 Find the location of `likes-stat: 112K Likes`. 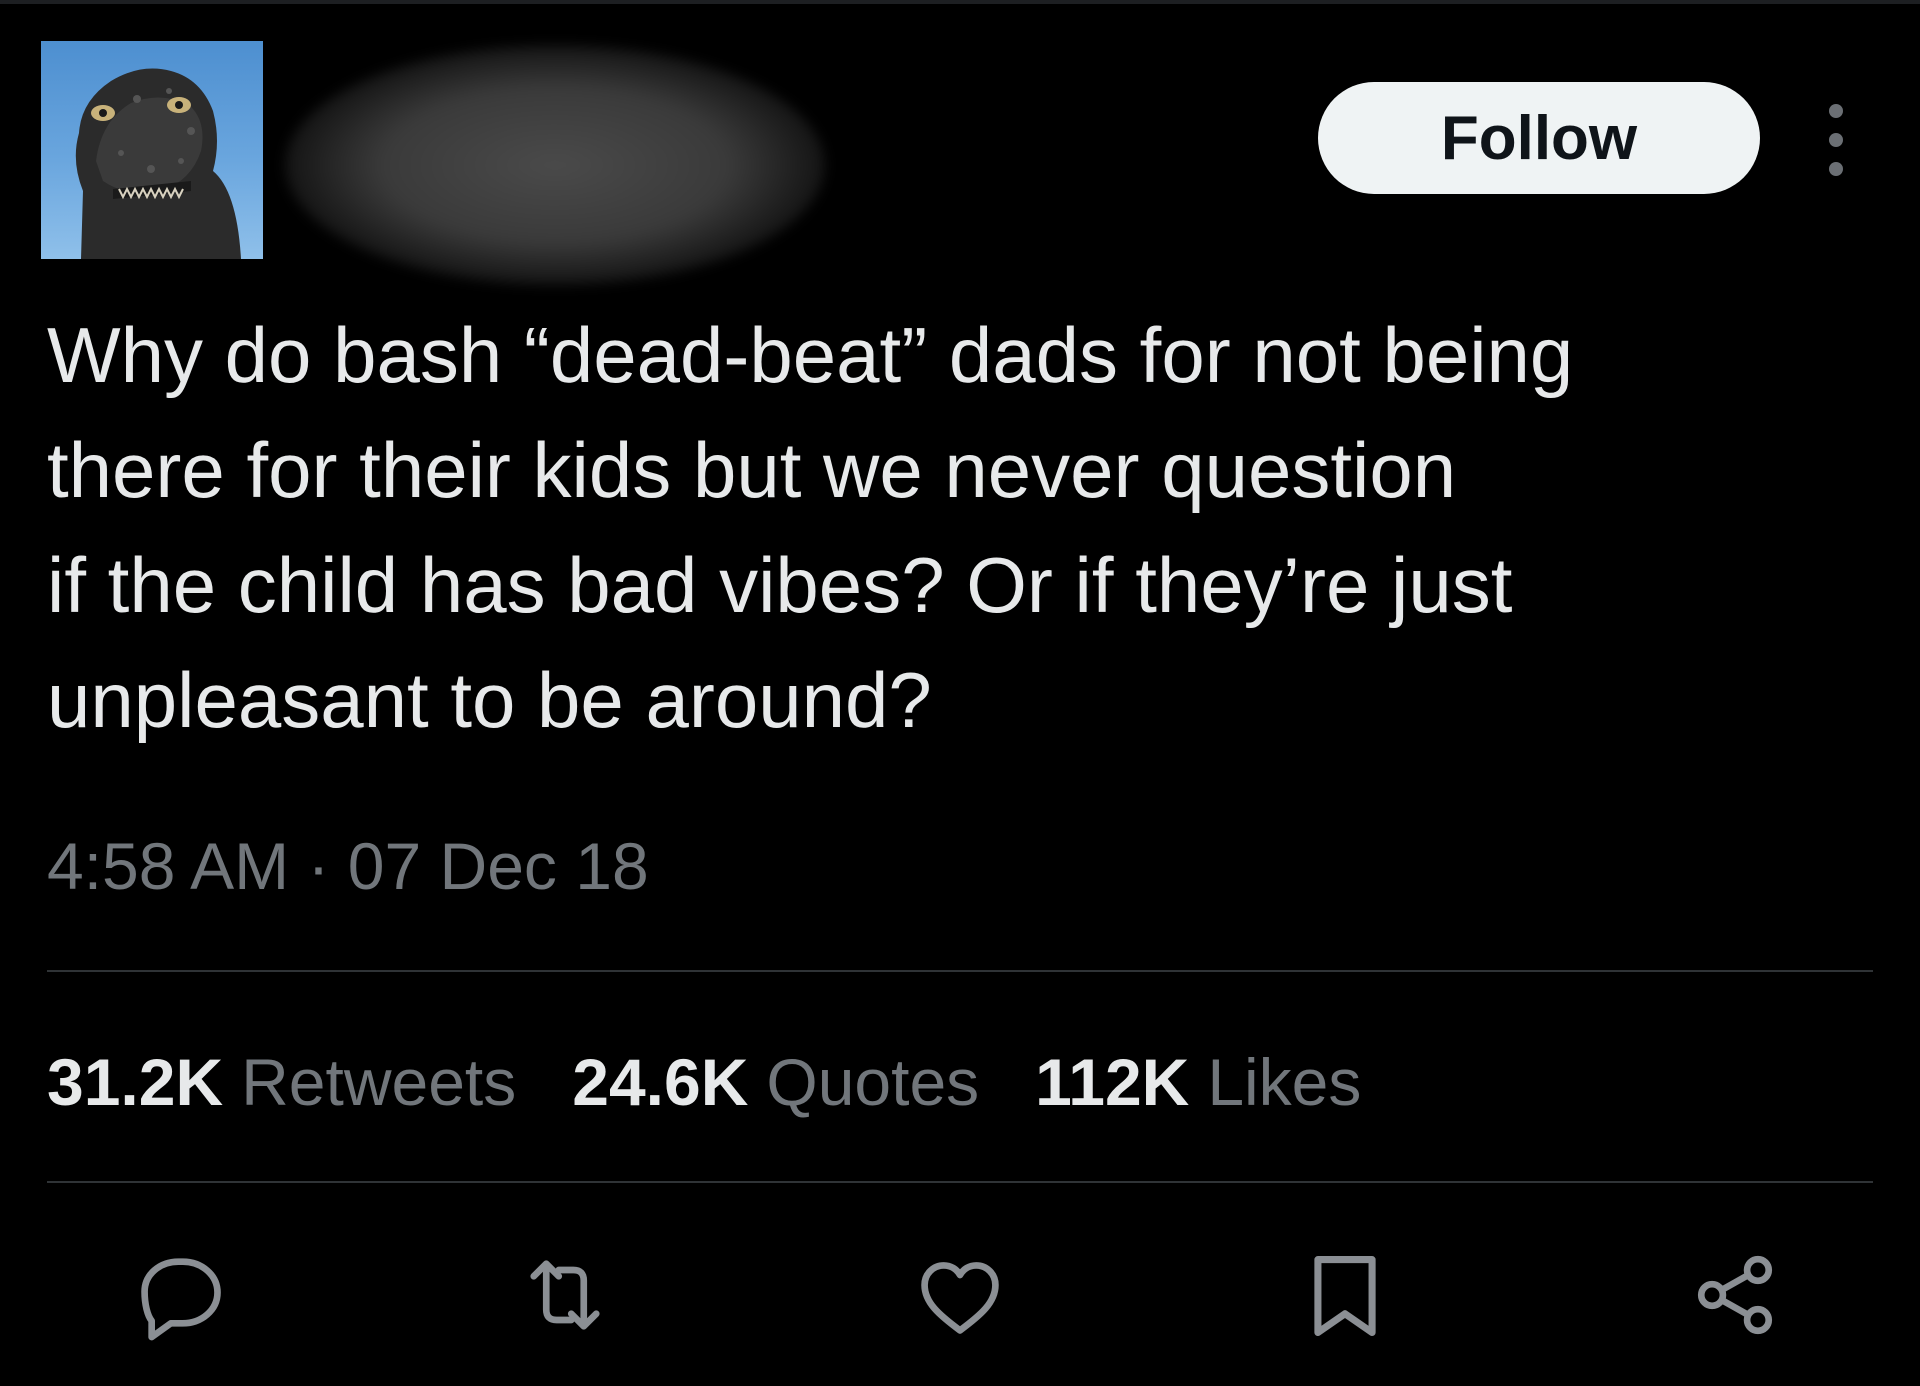

likes-stat: 112K Likes is located at coordinates (1198, 1082).